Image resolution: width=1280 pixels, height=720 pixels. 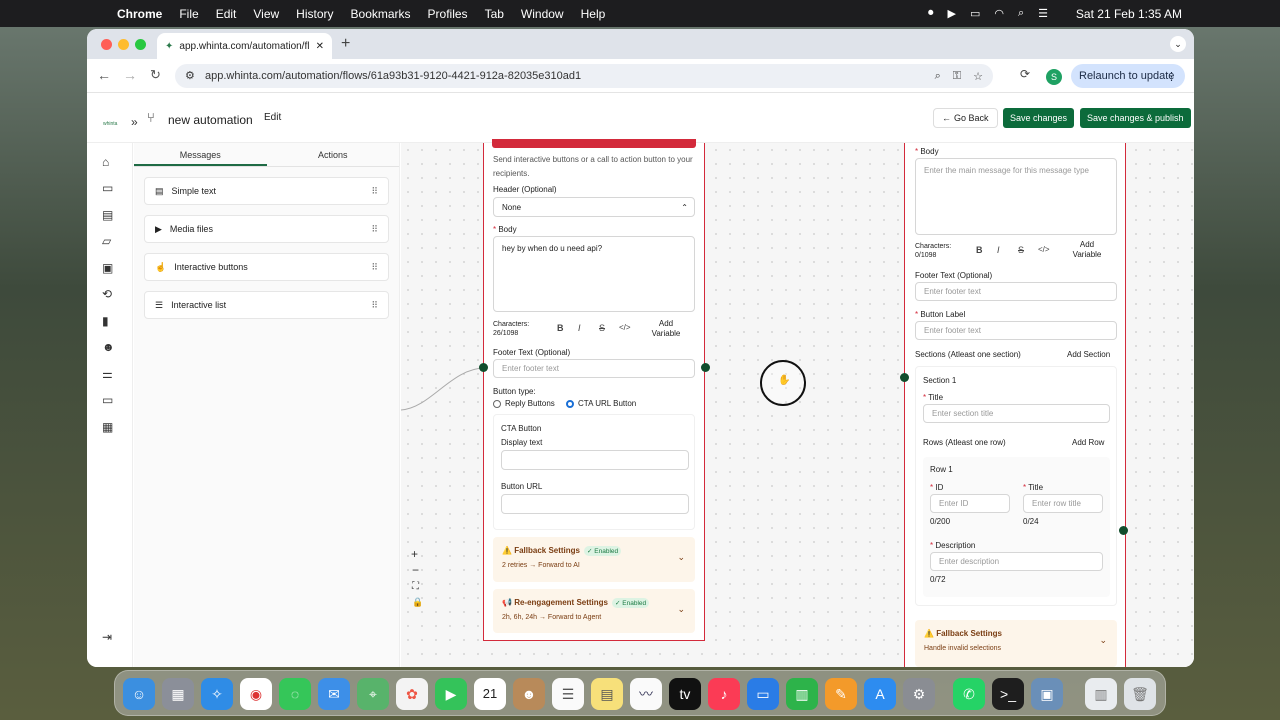 I want to click on messages-icon: ▭, so click(x=107, y=188).